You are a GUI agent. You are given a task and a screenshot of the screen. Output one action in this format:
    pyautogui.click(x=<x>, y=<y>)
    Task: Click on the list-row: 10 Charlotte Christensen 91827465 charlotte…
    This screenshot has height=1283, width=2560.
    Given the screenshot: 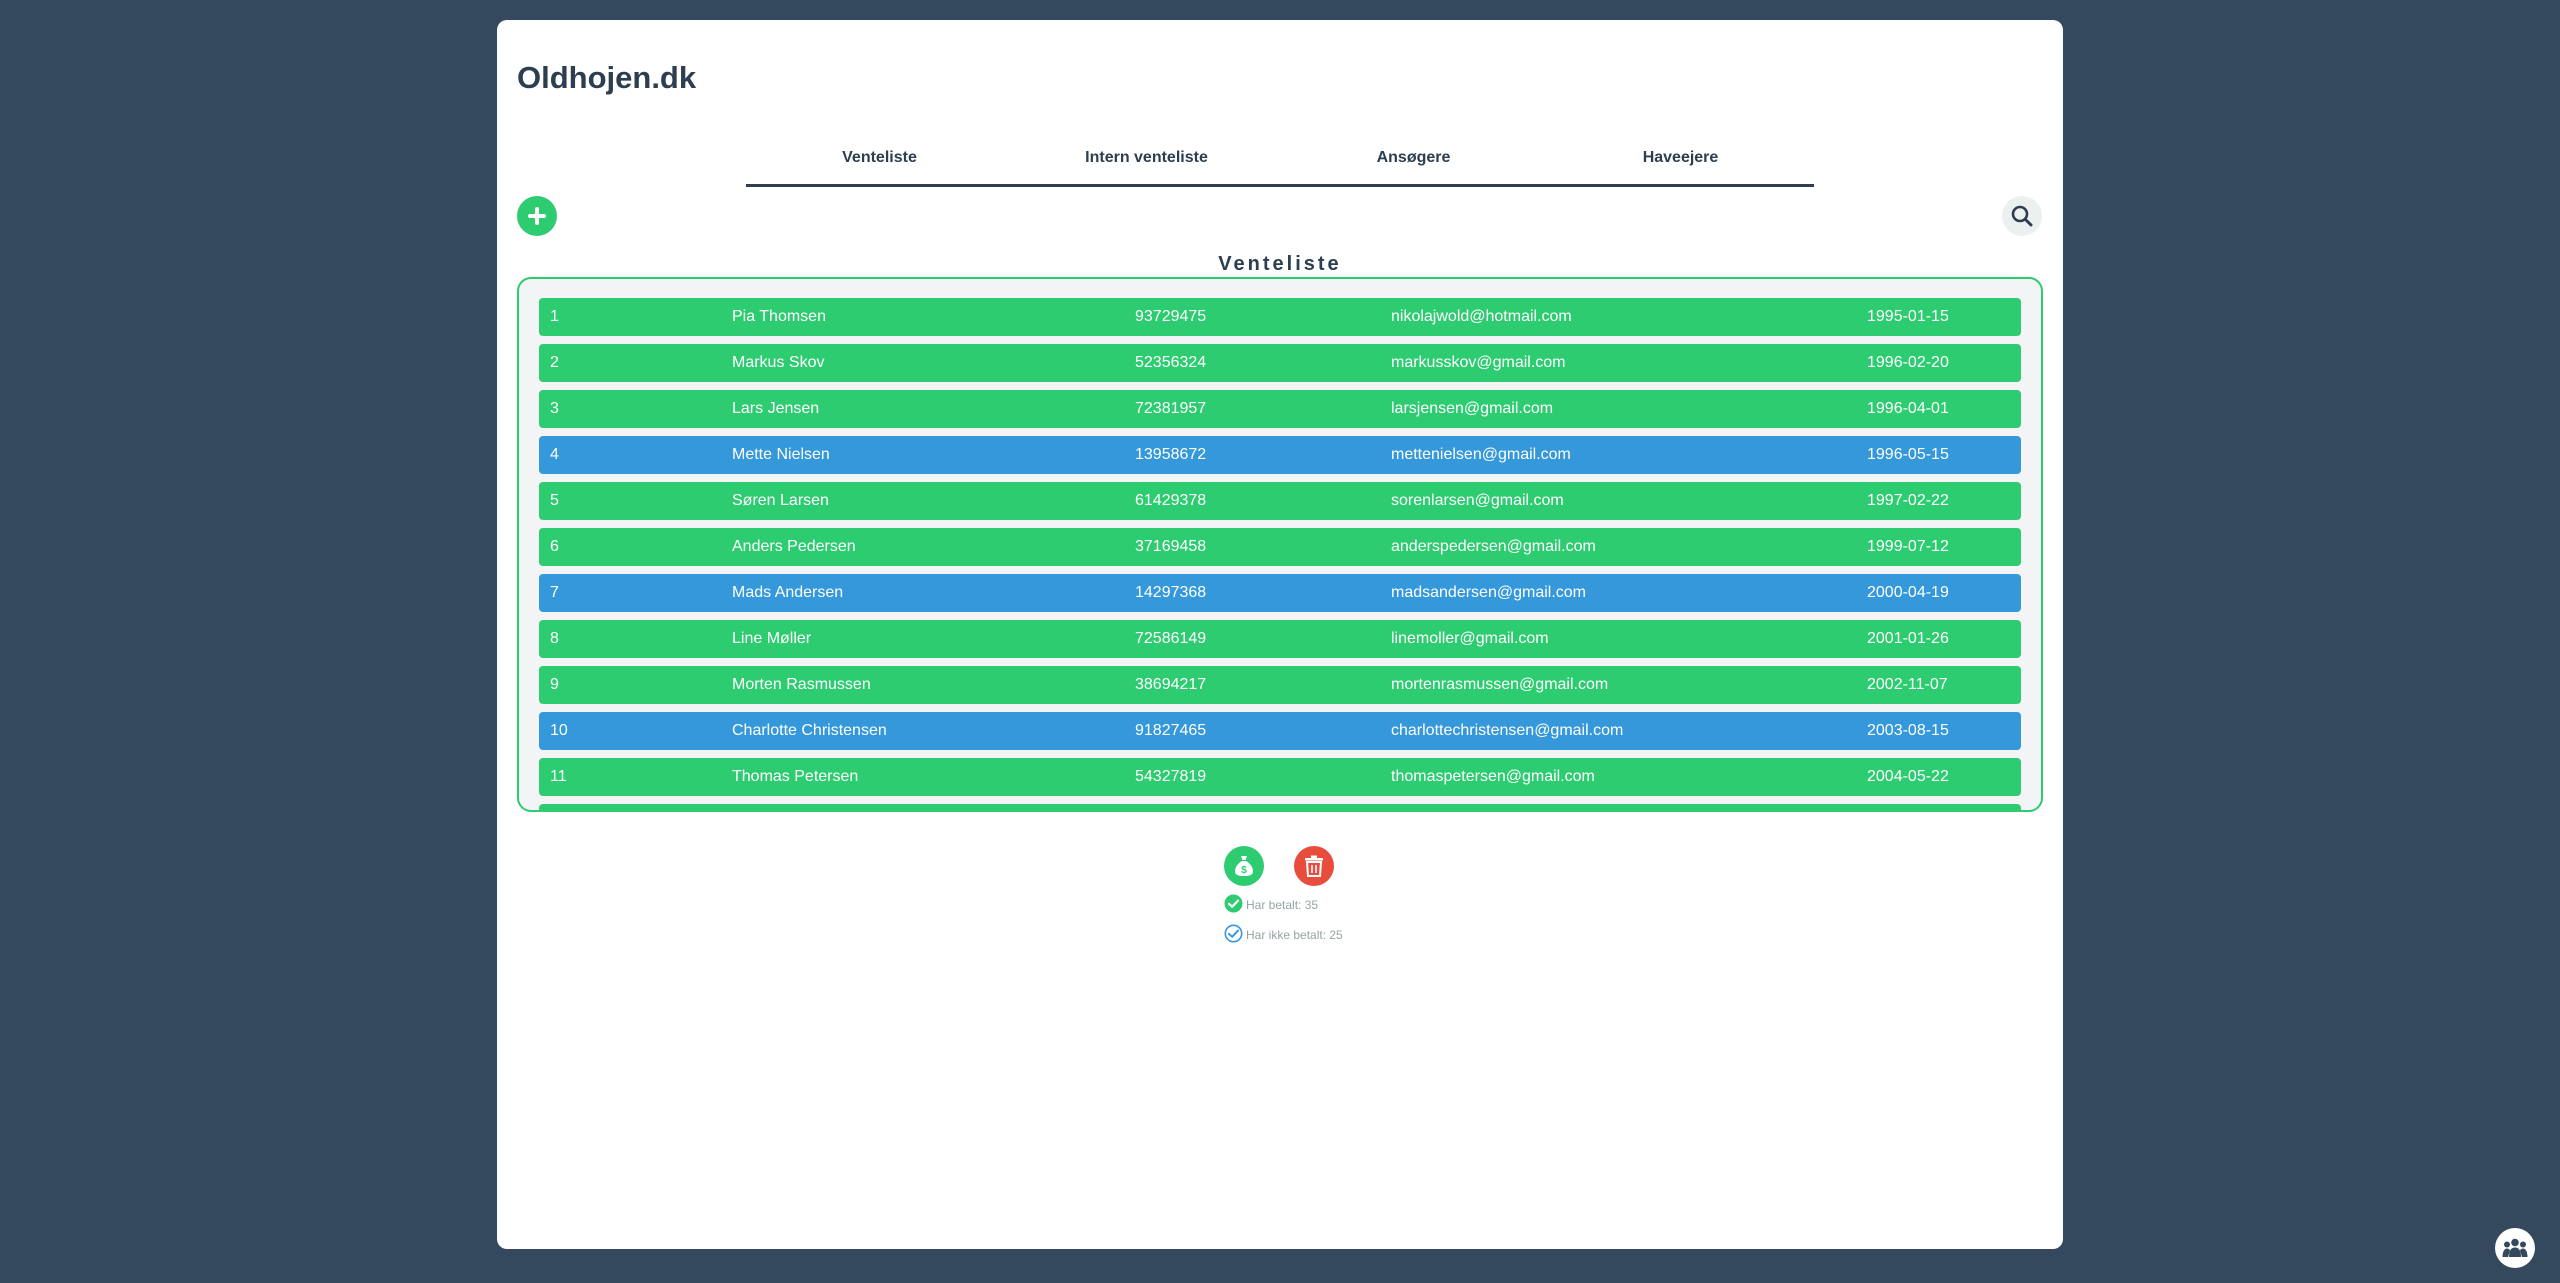 What is the action you would take?
    pyautogui.click(x=1280, y=731)
    